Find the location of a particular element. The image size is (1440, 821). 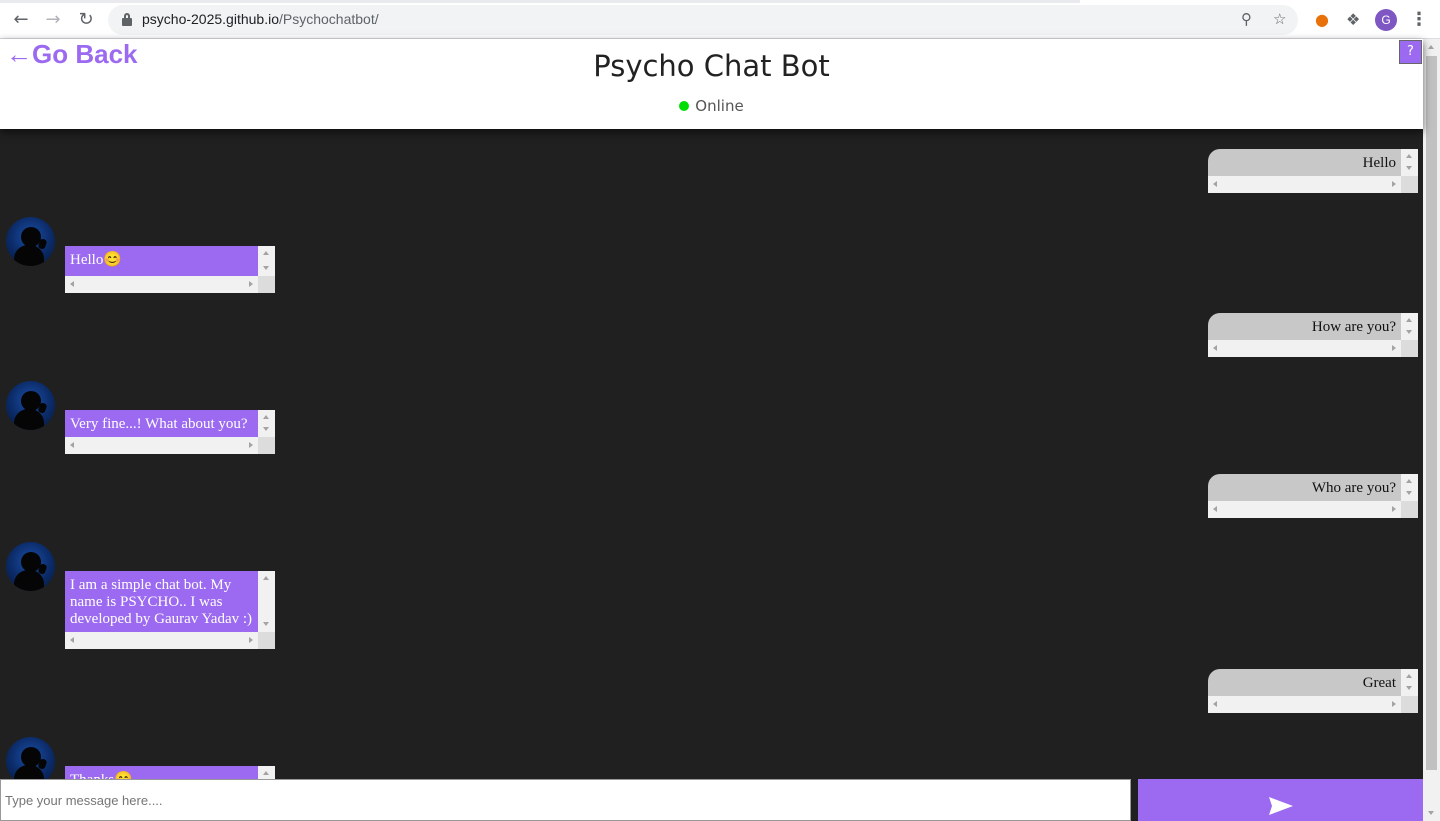

extension-icon: ● is located at coordinates (1322, 19).